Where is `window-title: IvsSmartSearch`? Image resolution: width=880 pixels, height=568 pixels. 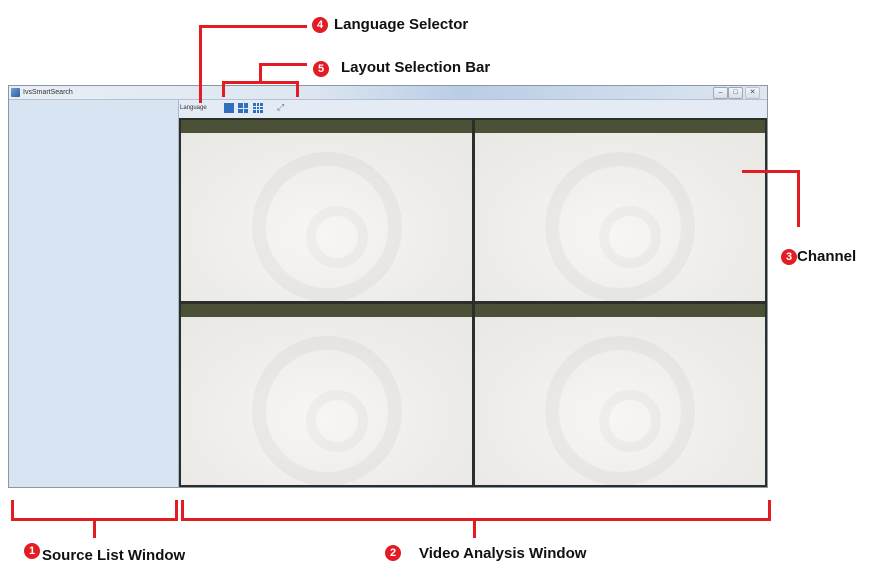
window-title: IvsSmartSearch is located at coordinates (48, 92).